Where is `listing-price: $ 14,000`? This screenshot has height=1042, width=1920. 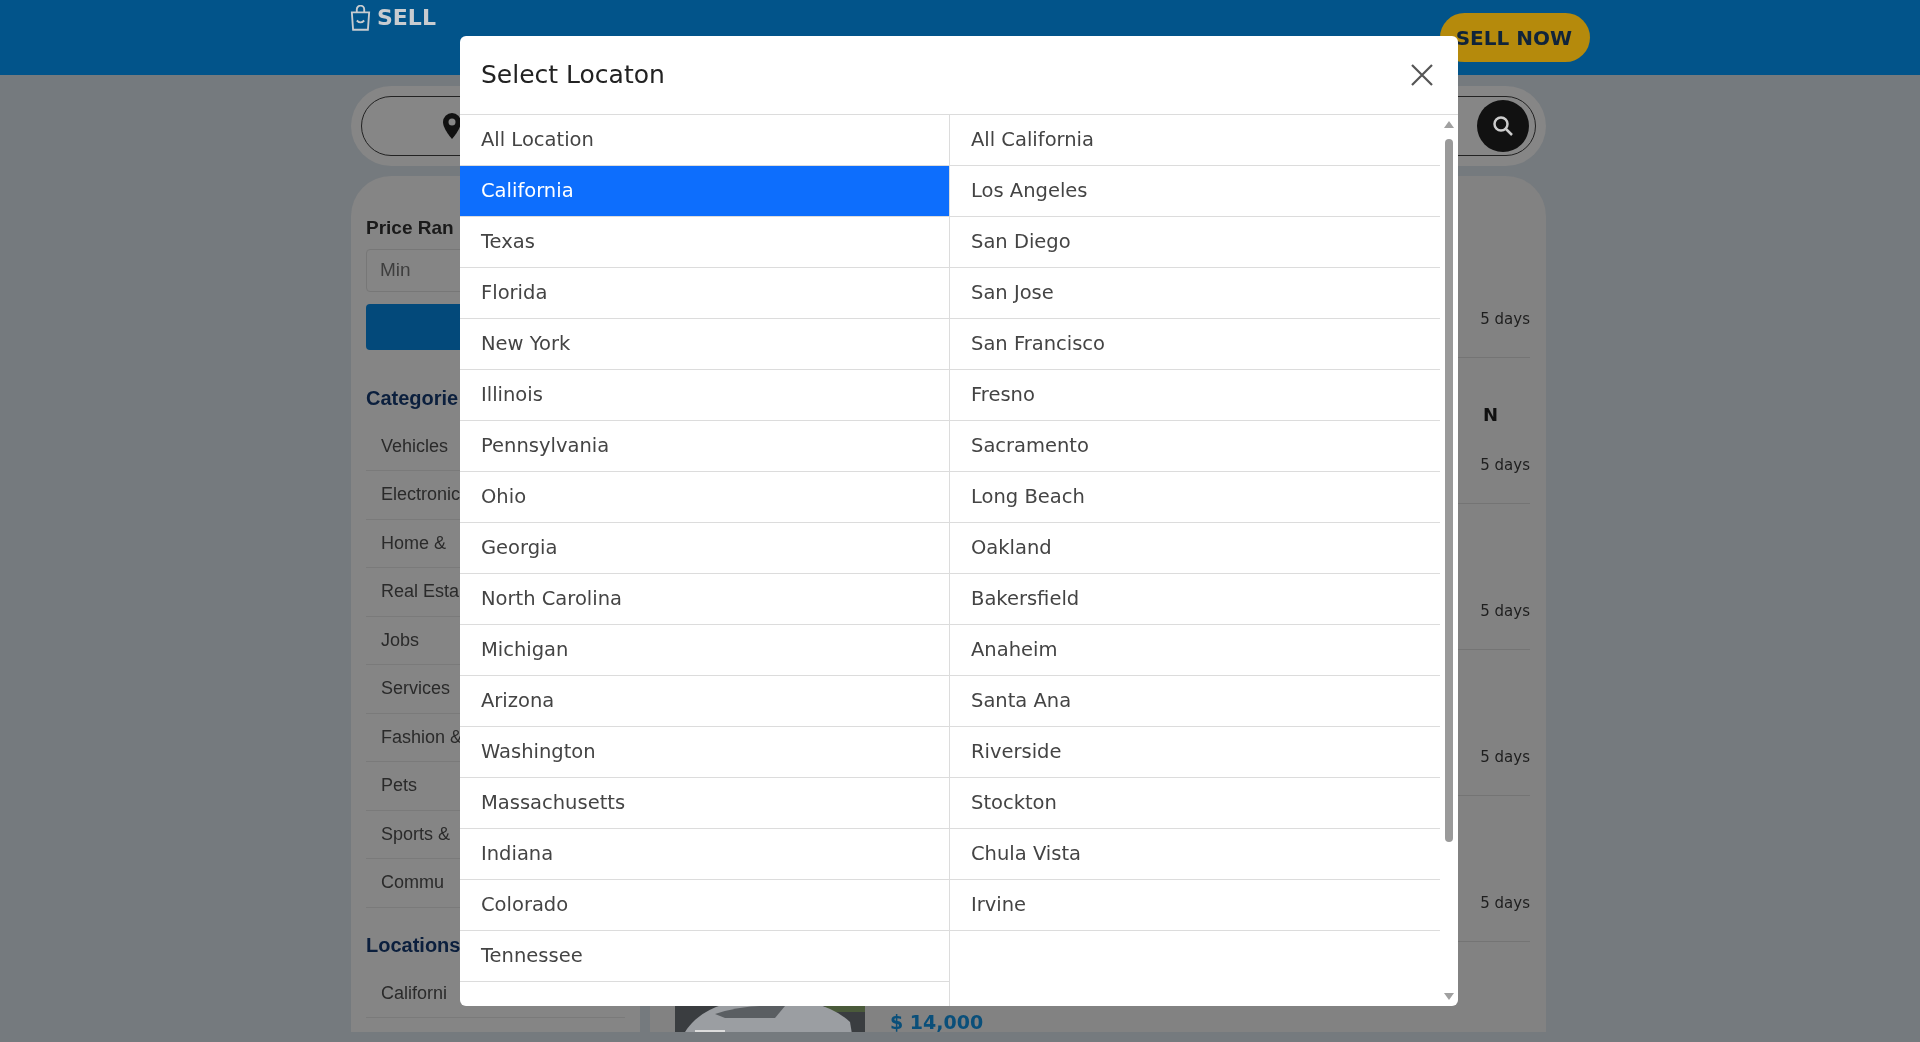 listing-price: $ 14,000 is located at coordinates (937, 1021).